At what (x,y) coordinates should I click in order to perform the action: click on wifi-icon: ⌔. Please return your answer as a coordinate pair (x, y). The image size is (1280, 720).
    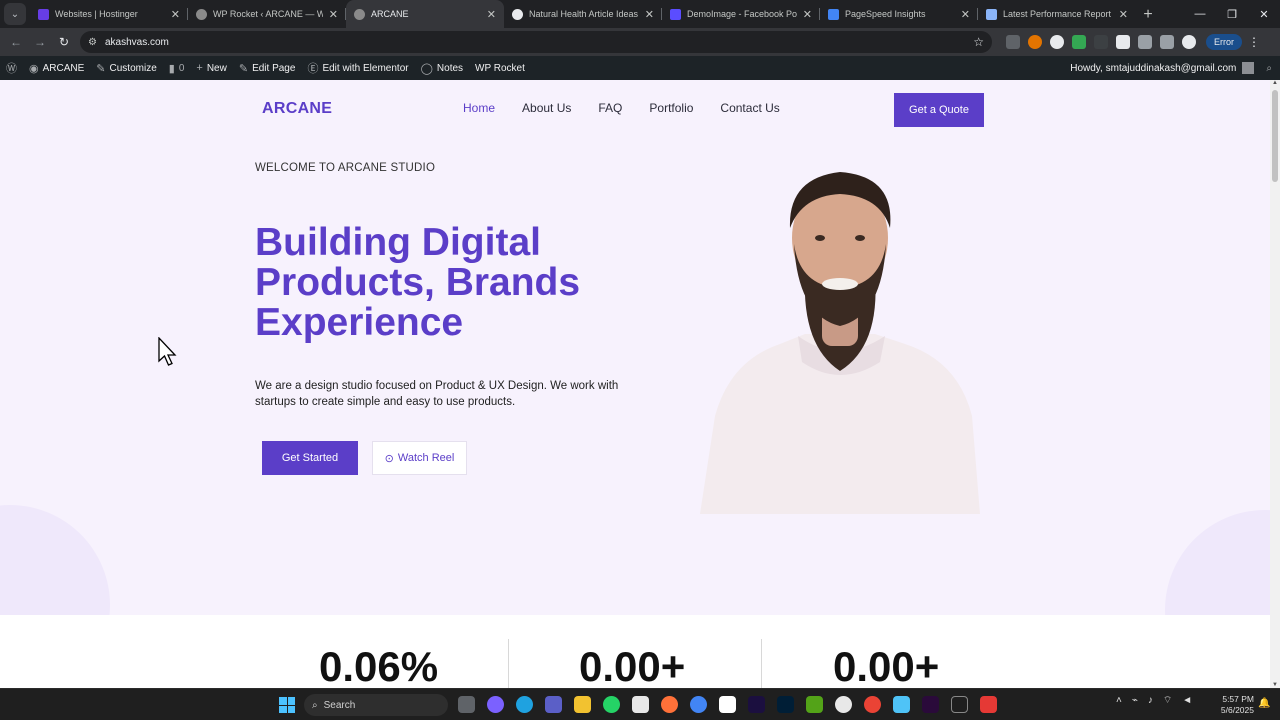
    Looking at the image, I should click on (1167, 700).